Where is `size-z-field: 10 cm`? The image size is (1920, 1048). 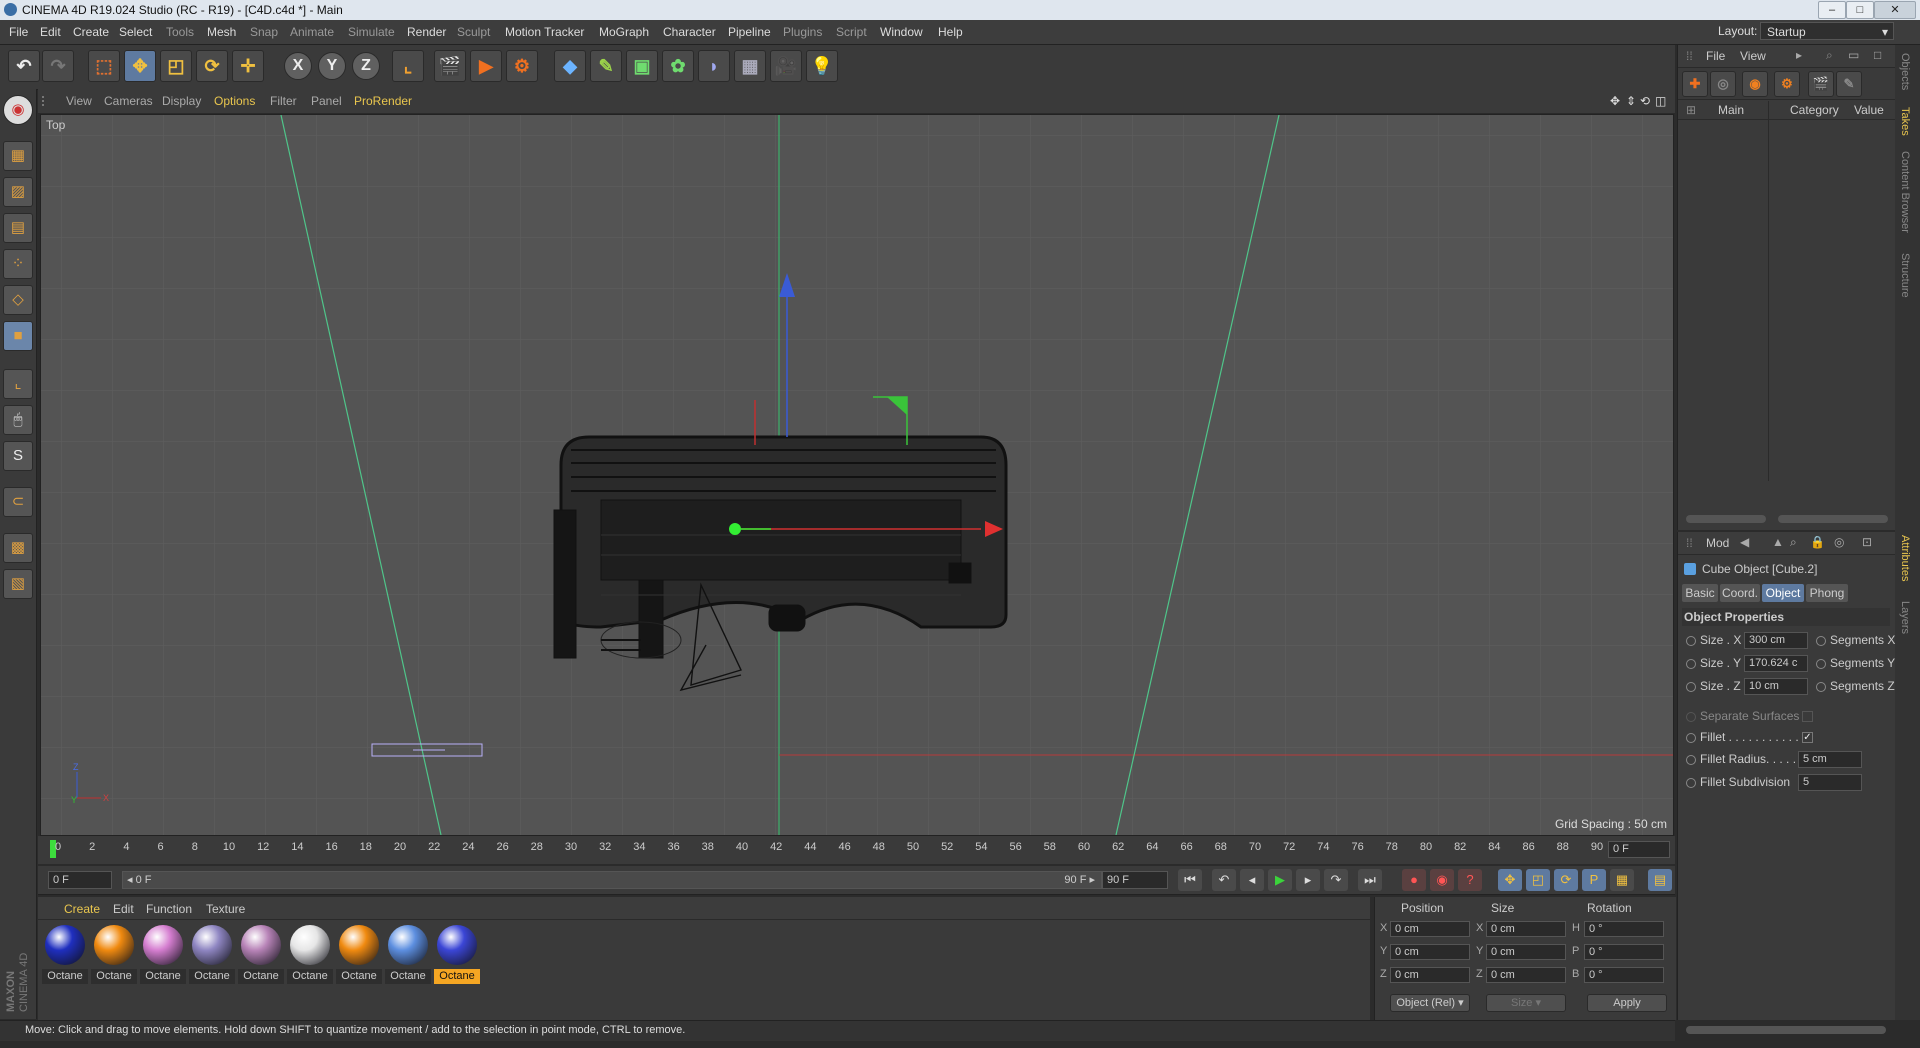
size-z-field: 10 cm is located at coordinates (1776, 686).